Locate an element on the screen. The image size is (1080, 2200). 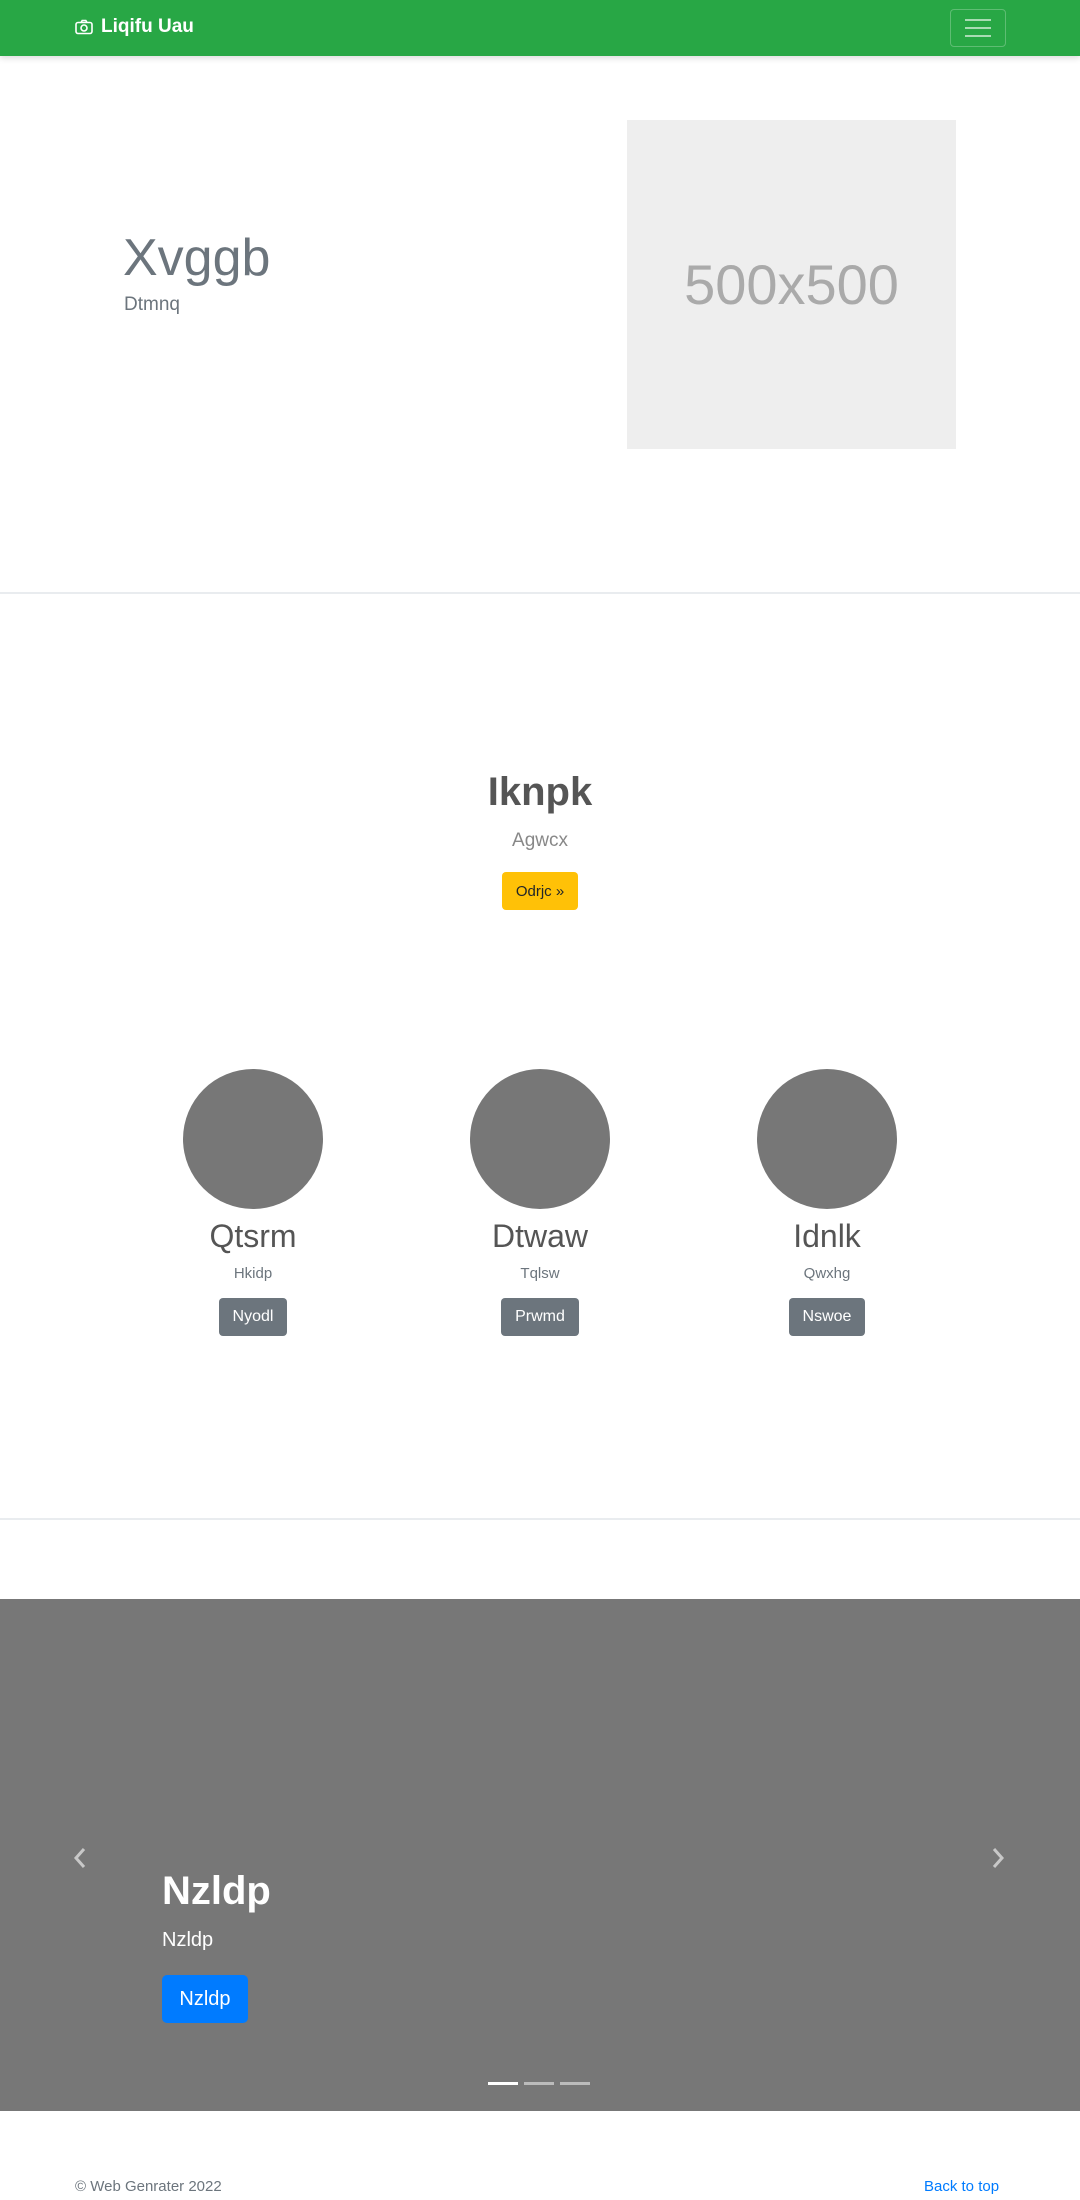
column-card: Qtsrm Hkidp Nyodl is located at coordinates (253, 1202).